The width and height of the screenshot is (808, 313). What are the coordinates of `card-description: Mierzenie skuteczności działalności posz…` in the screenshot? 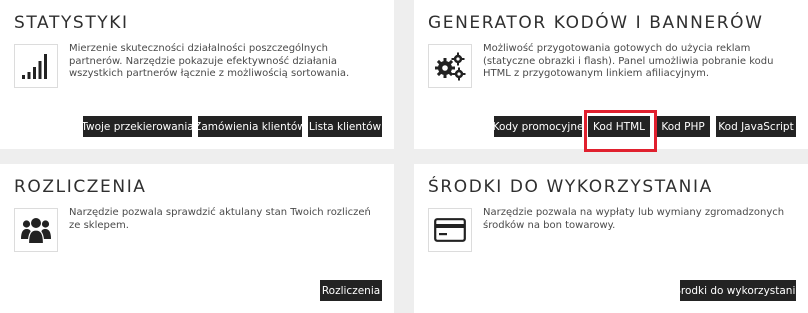 It's located at (209, 61).